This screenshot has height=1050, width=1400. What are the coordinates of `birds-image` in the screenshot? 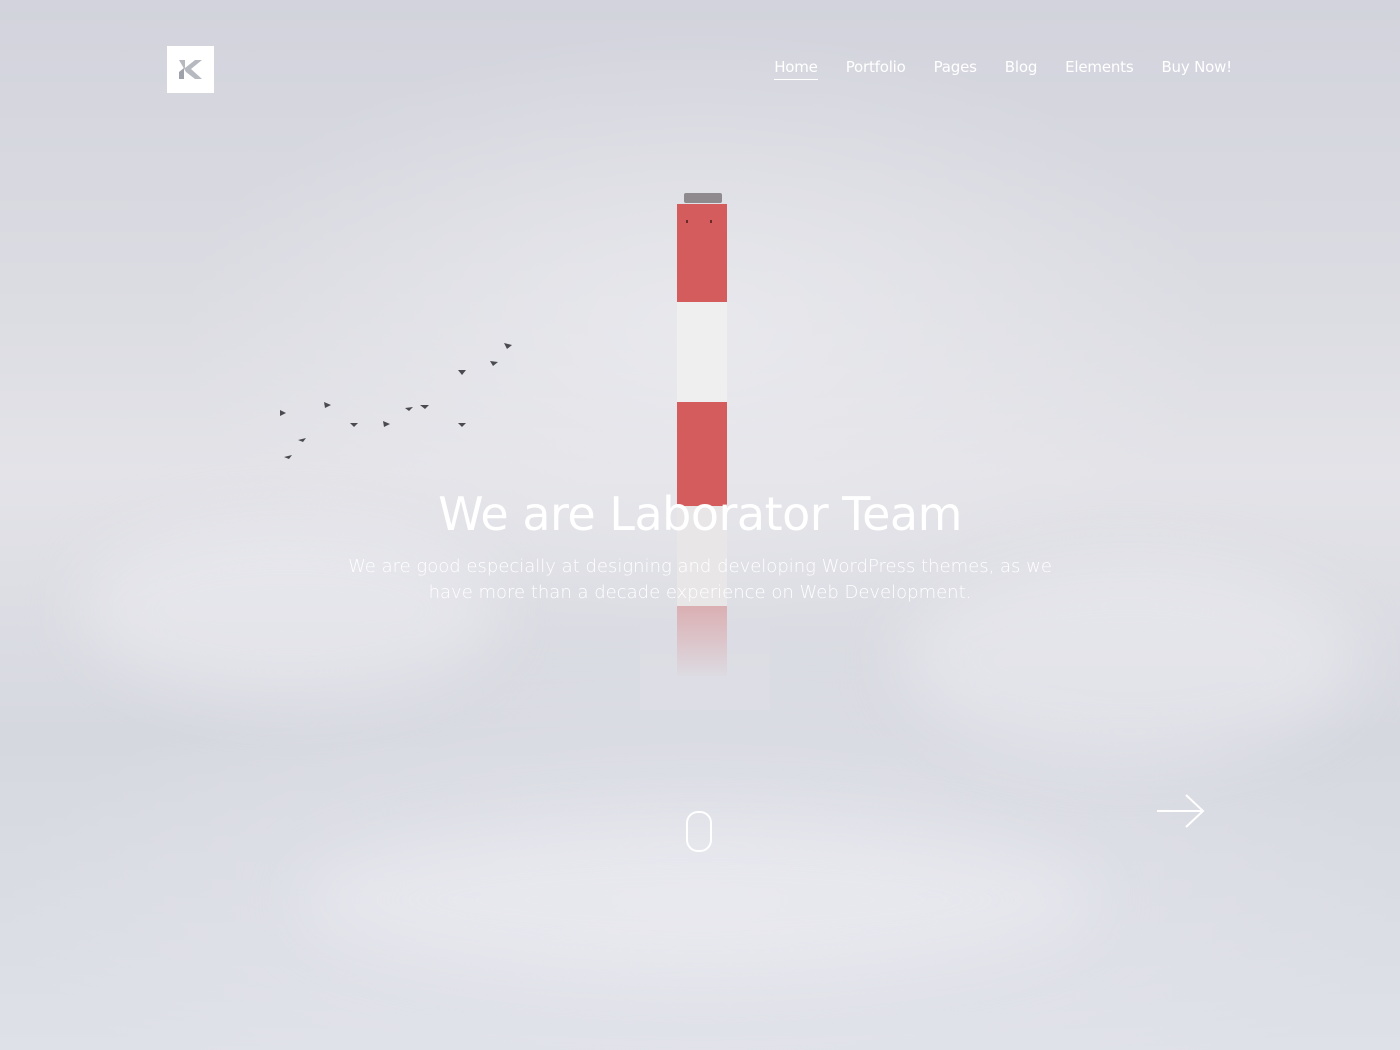 It's located at (396, 401).